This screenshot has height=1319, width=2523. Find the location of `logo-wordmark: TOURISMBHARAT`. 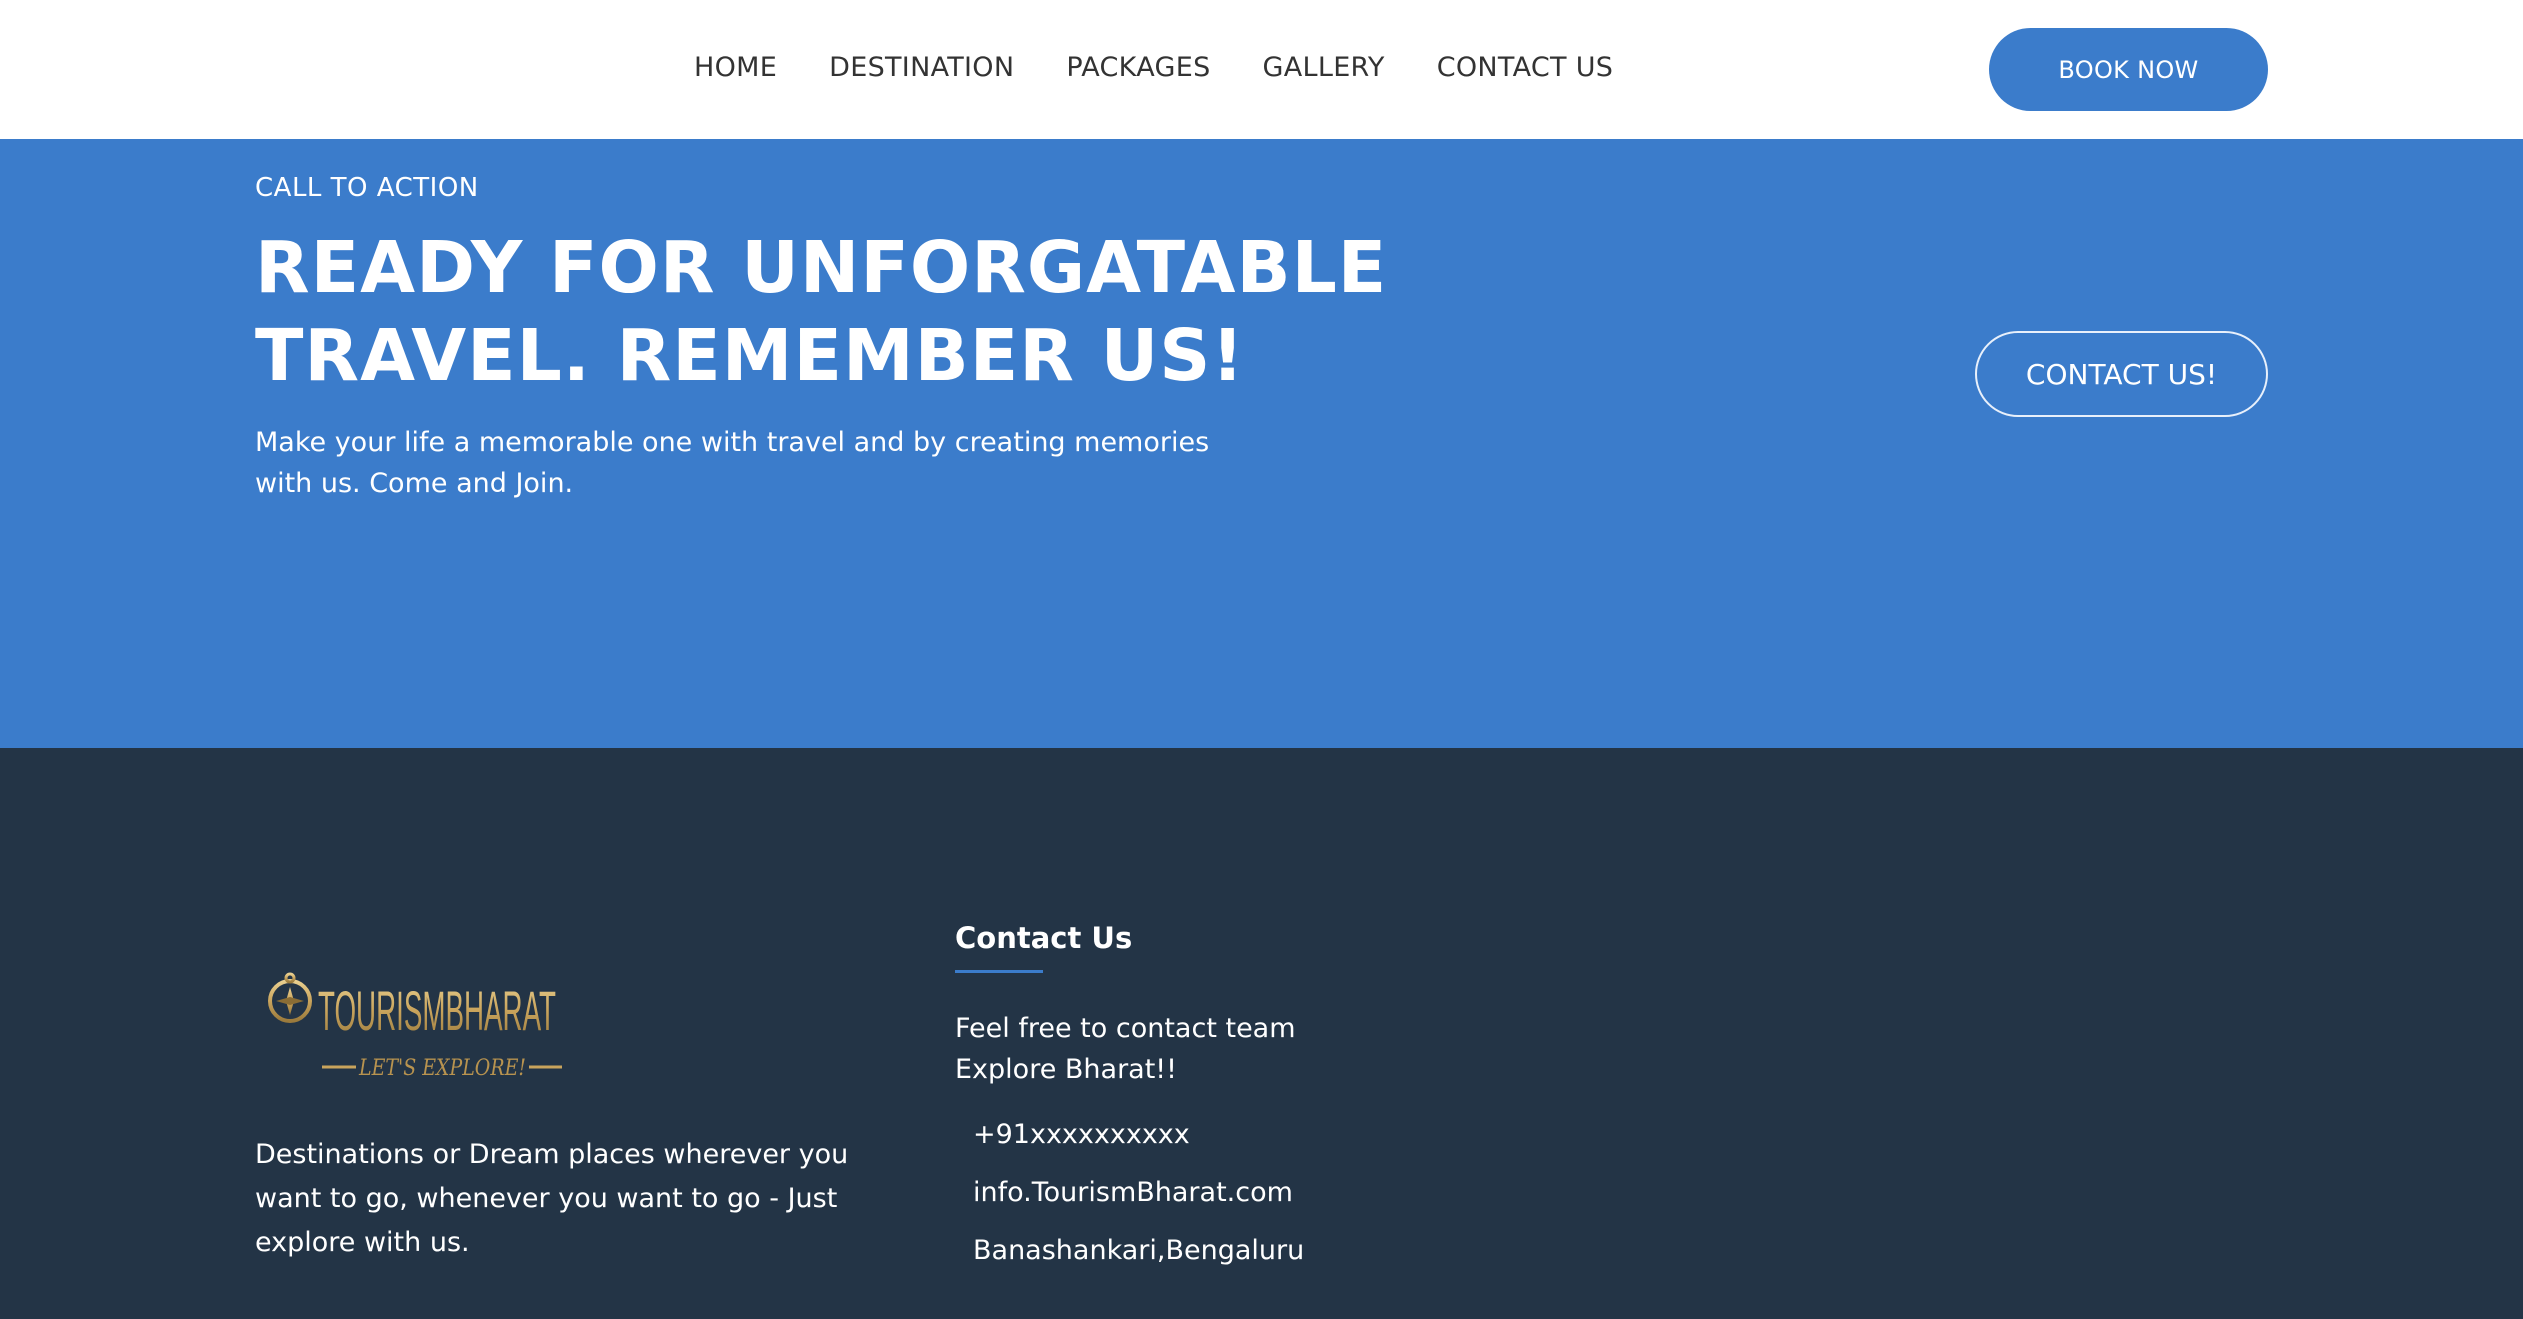

logo-wordmark: TOURISMBHARAT is located at coordinates (437, 1010).